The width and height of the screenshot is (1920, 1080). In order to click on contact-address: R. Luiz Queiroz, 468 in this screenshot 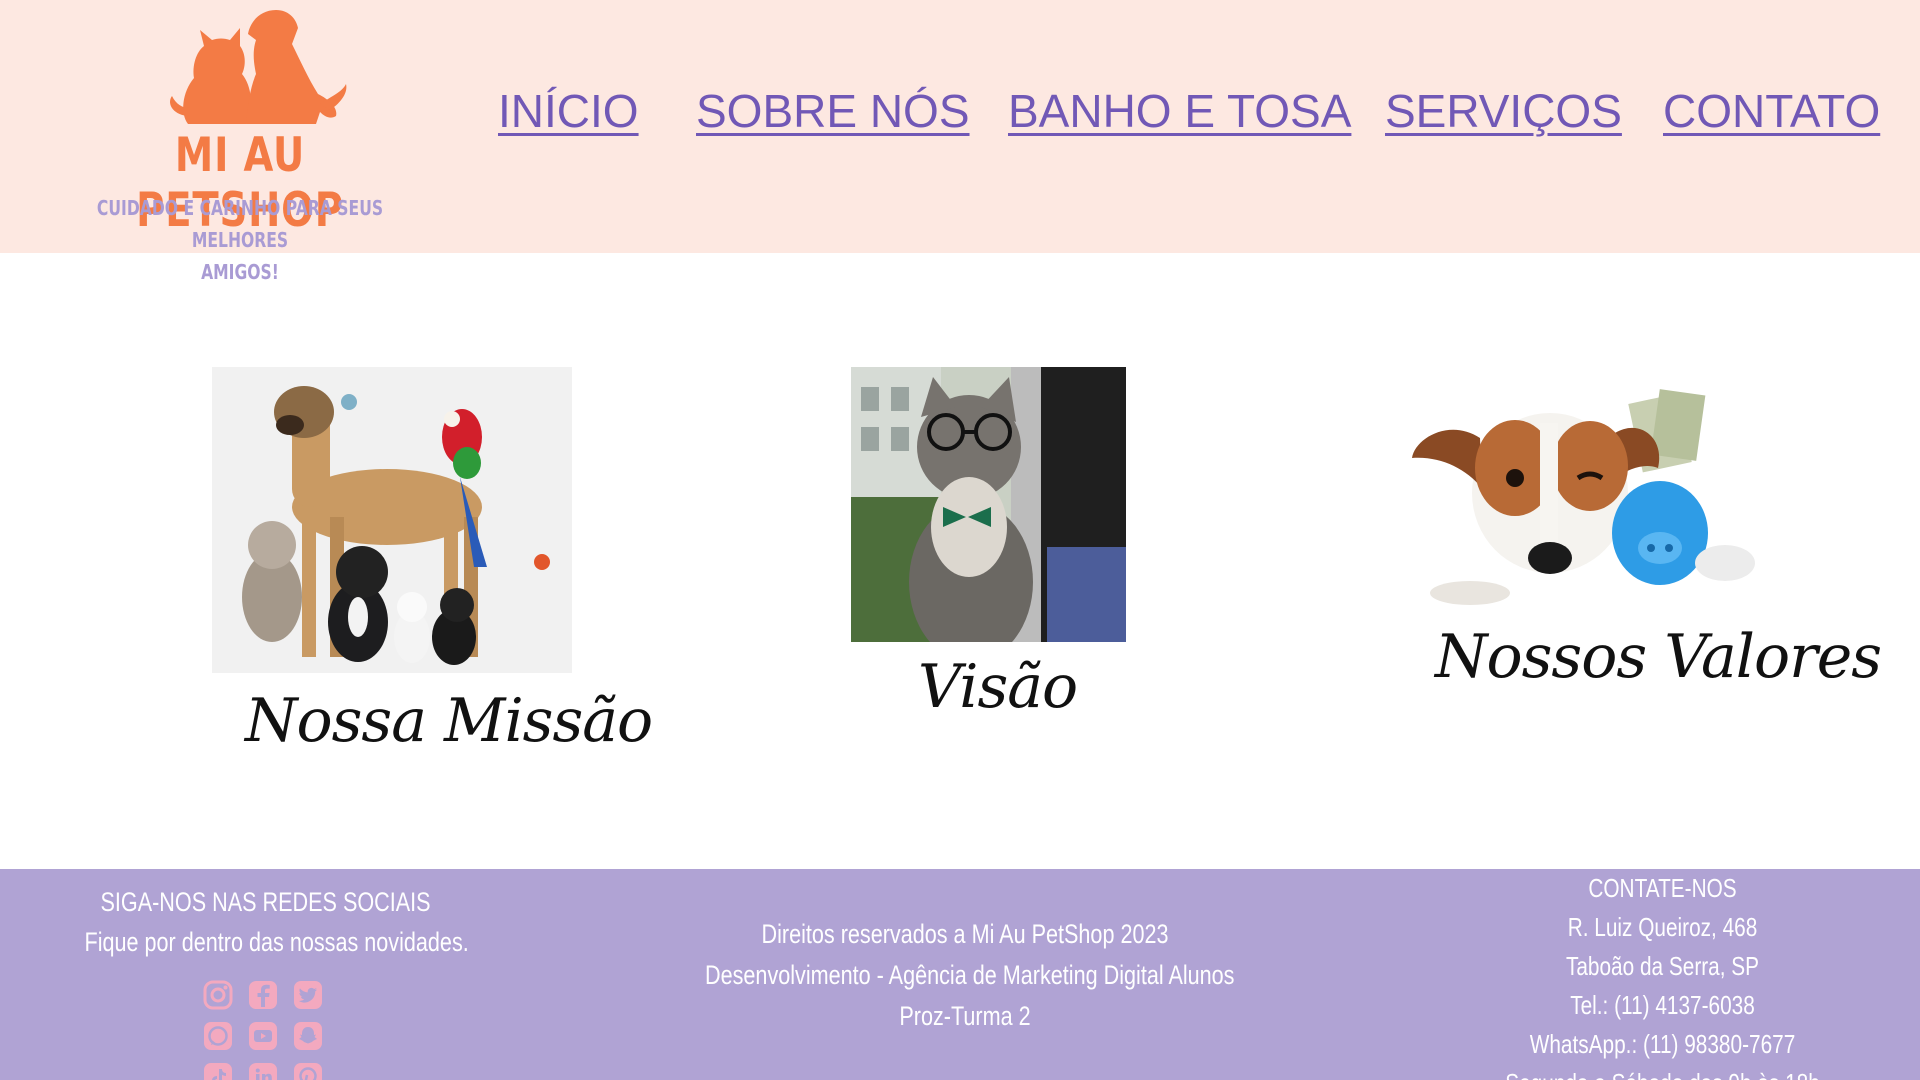, I will do `click(1662, 927)`.